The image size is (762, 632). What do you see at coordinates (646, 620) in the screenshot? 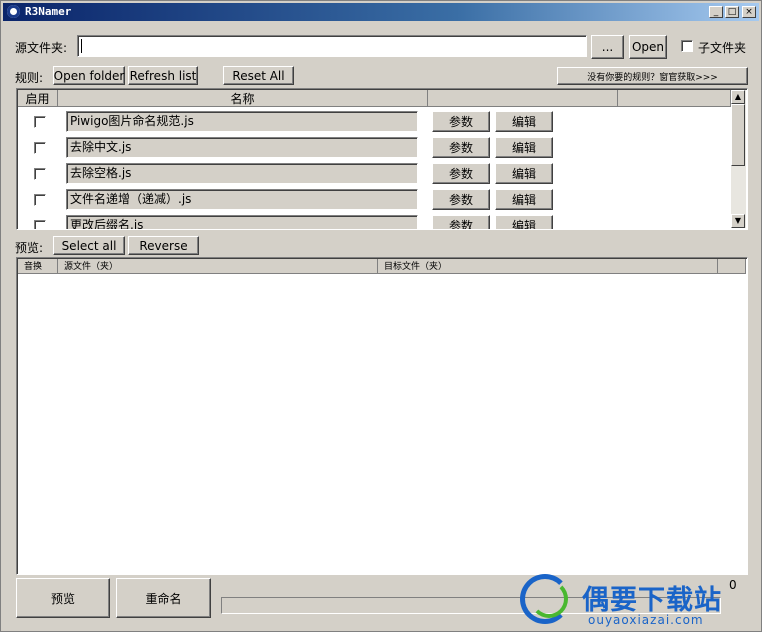
I see `watermark-url: ouyaoxiazai.com` at bounding box center [646, 620].